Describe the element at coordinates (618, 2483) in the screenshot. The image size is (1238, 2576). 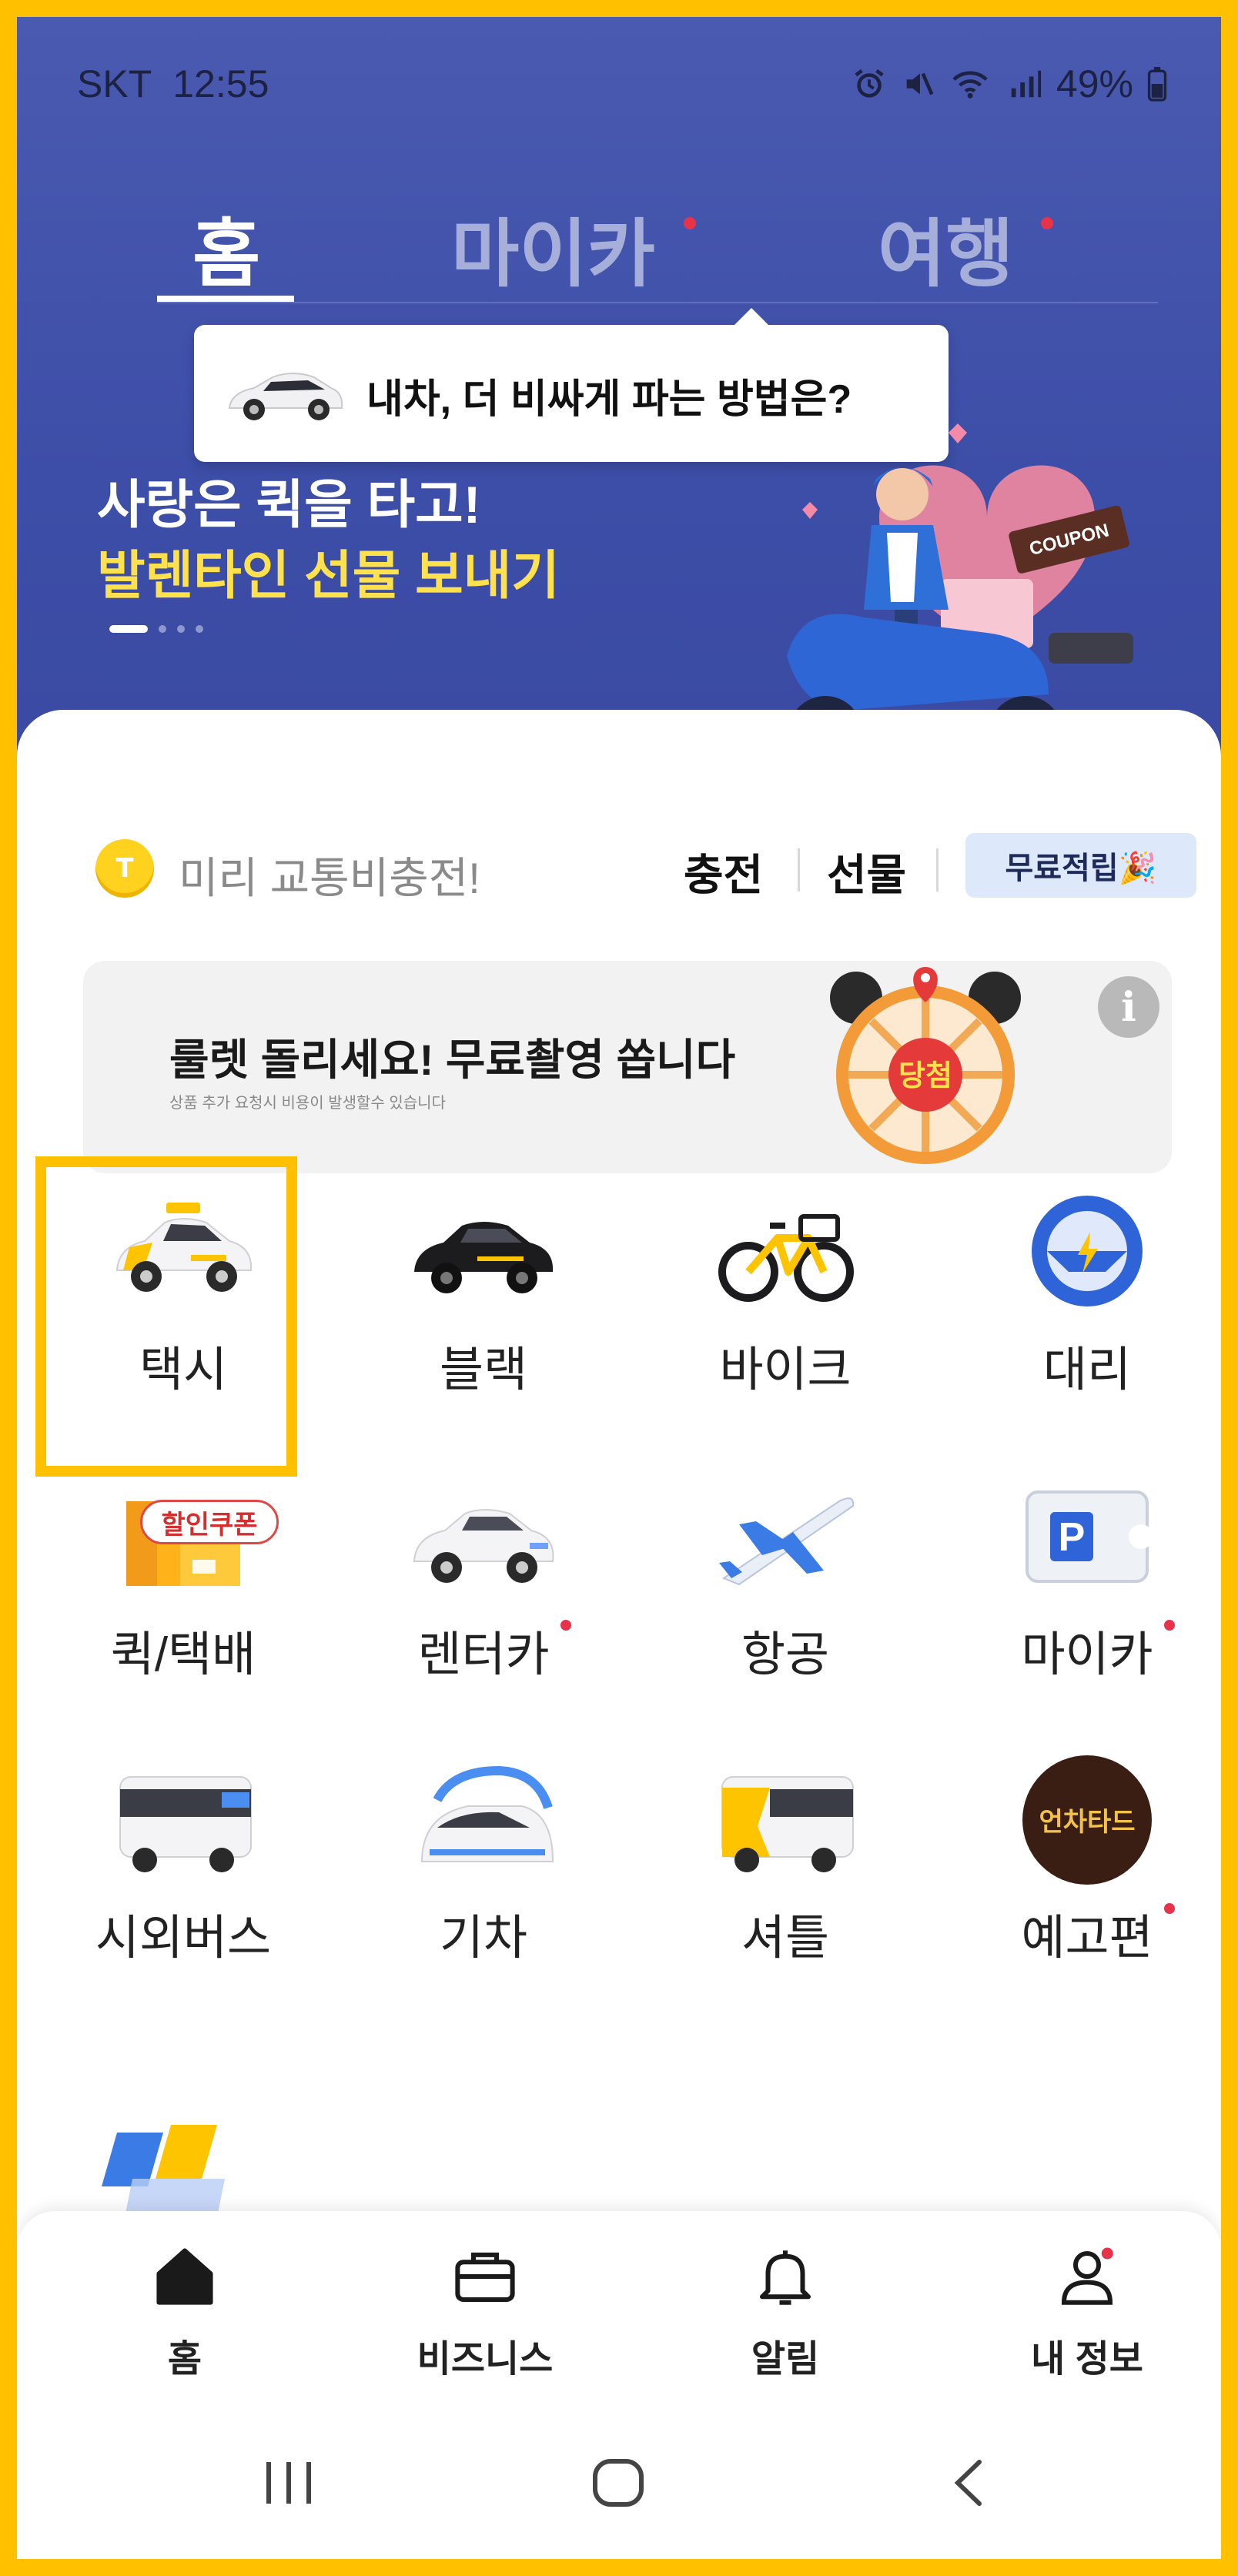
I see `home-button-icon` at that location.